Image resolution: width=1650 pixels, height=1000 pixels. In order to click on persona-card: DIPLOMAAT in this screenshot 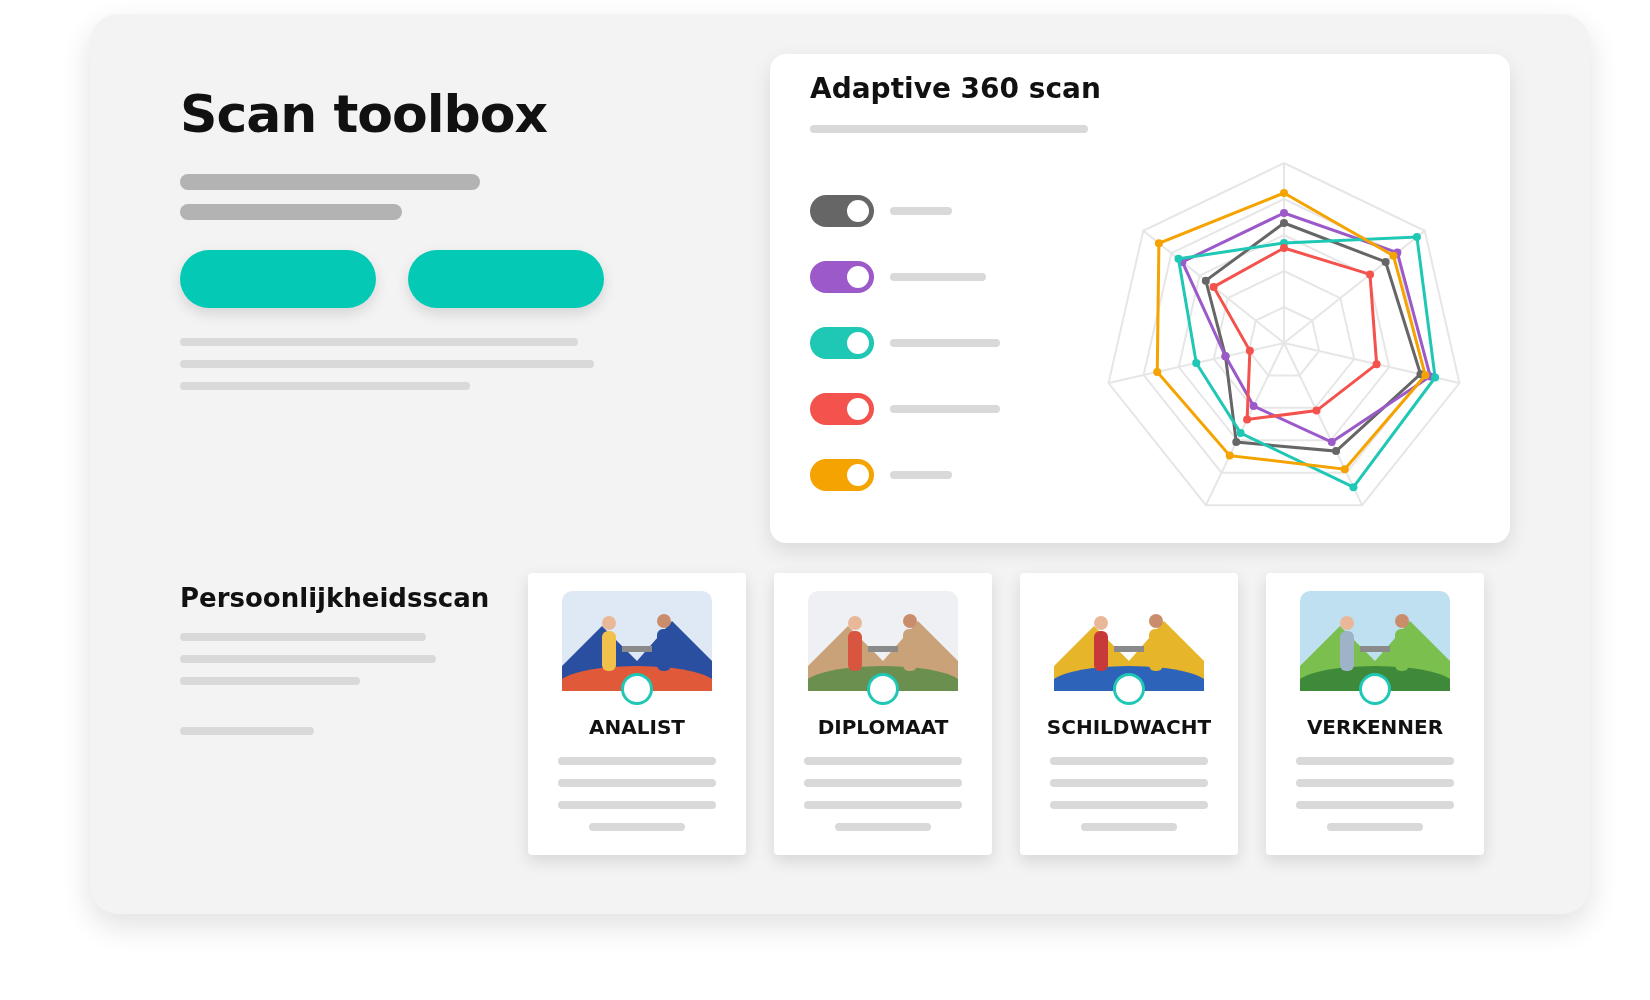, I will do `click(883, 714)`.